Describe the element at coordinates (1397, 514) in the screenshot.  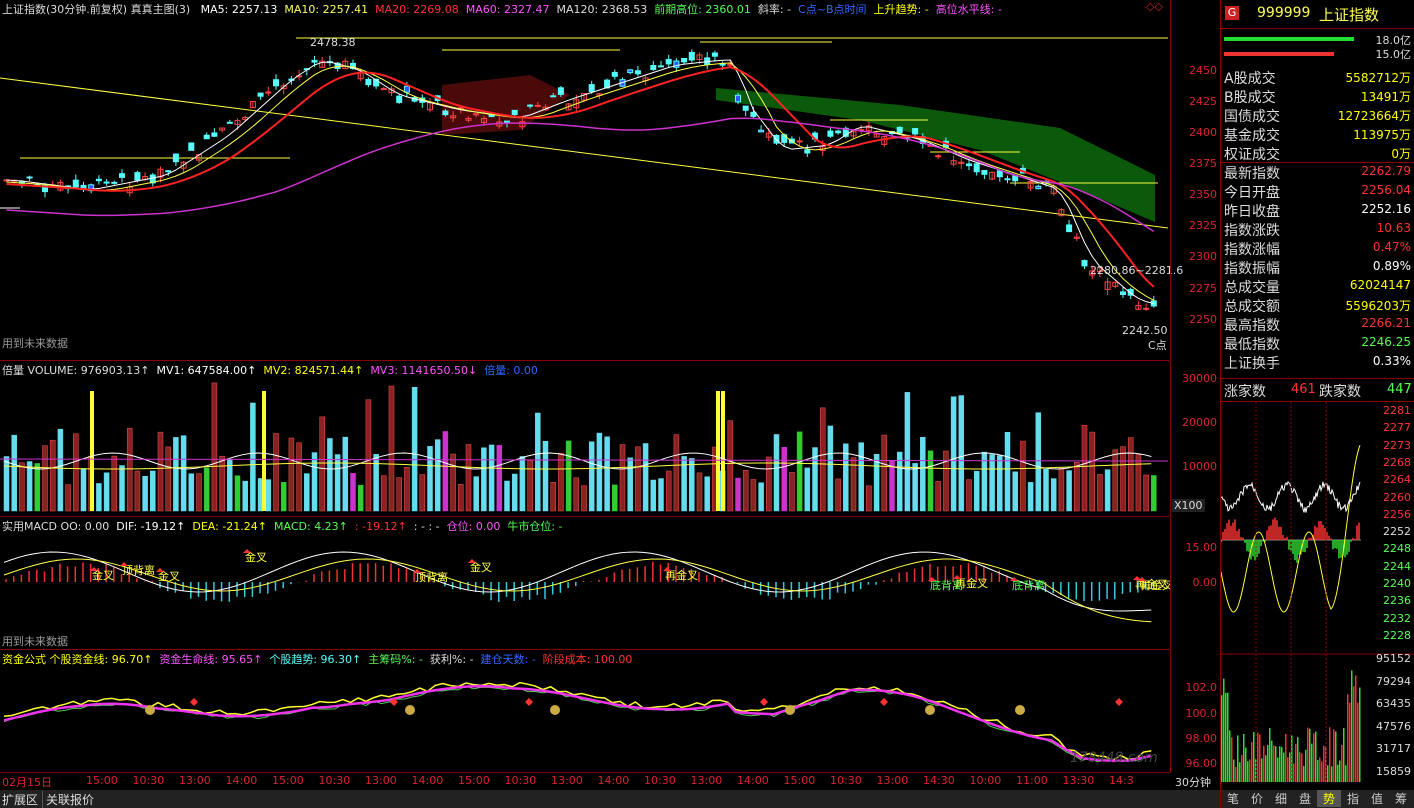
I see `mini-y-label: 2256` at that location.